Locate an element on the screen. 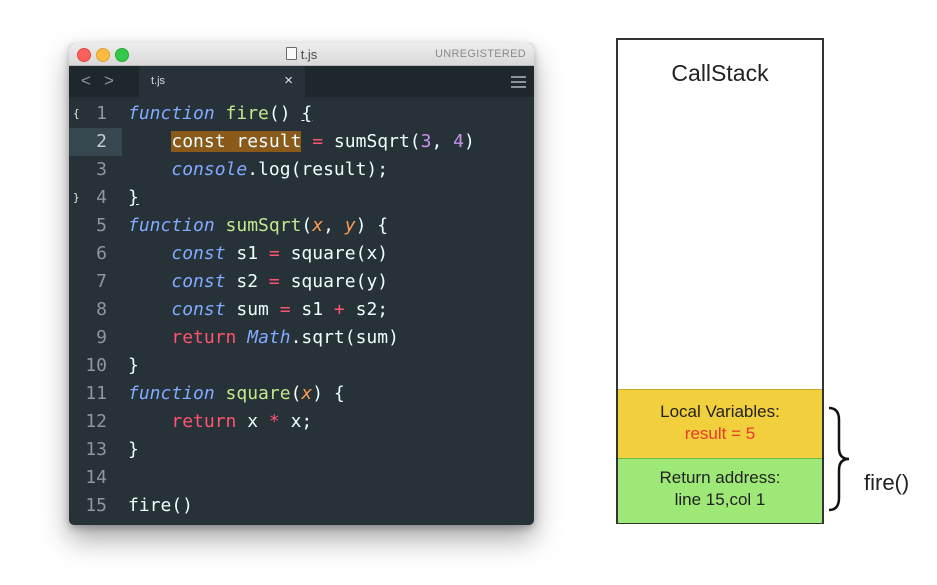  code-text: const s1 = square(x) is located at coordinates (258, 254).